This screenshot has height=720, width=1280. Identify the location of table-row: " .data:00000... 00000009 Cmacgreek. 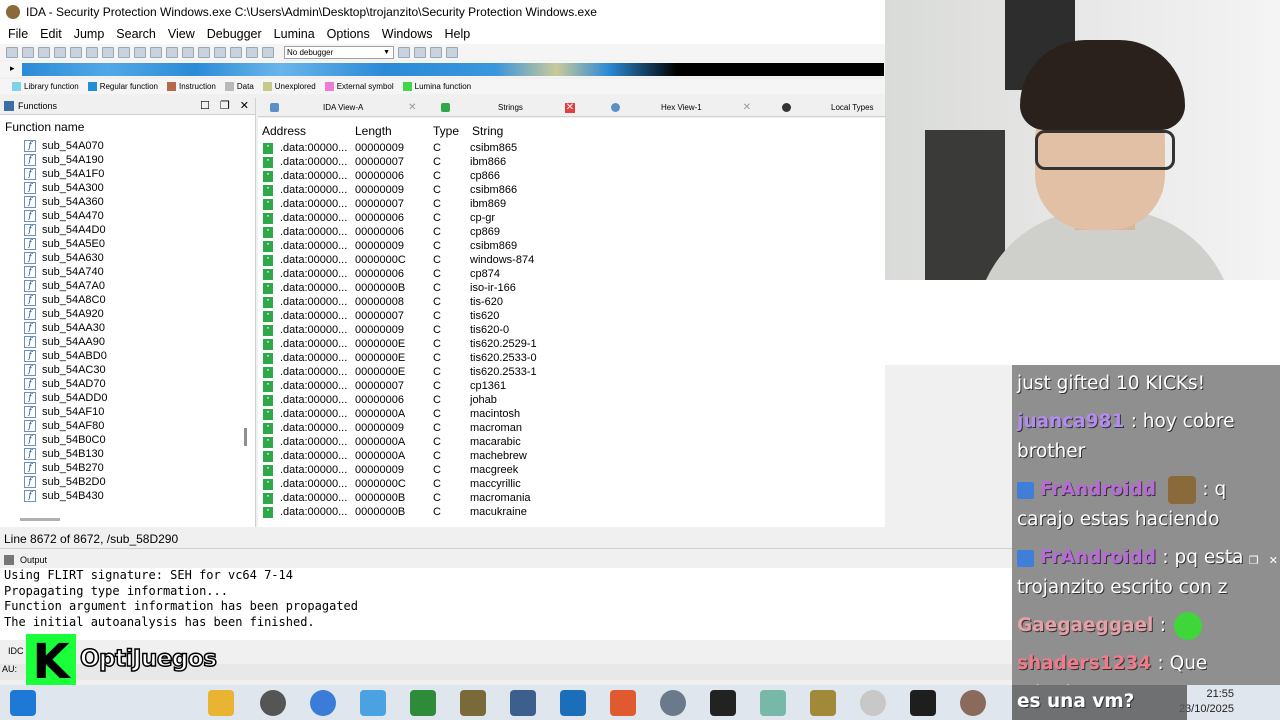
(571, 471).